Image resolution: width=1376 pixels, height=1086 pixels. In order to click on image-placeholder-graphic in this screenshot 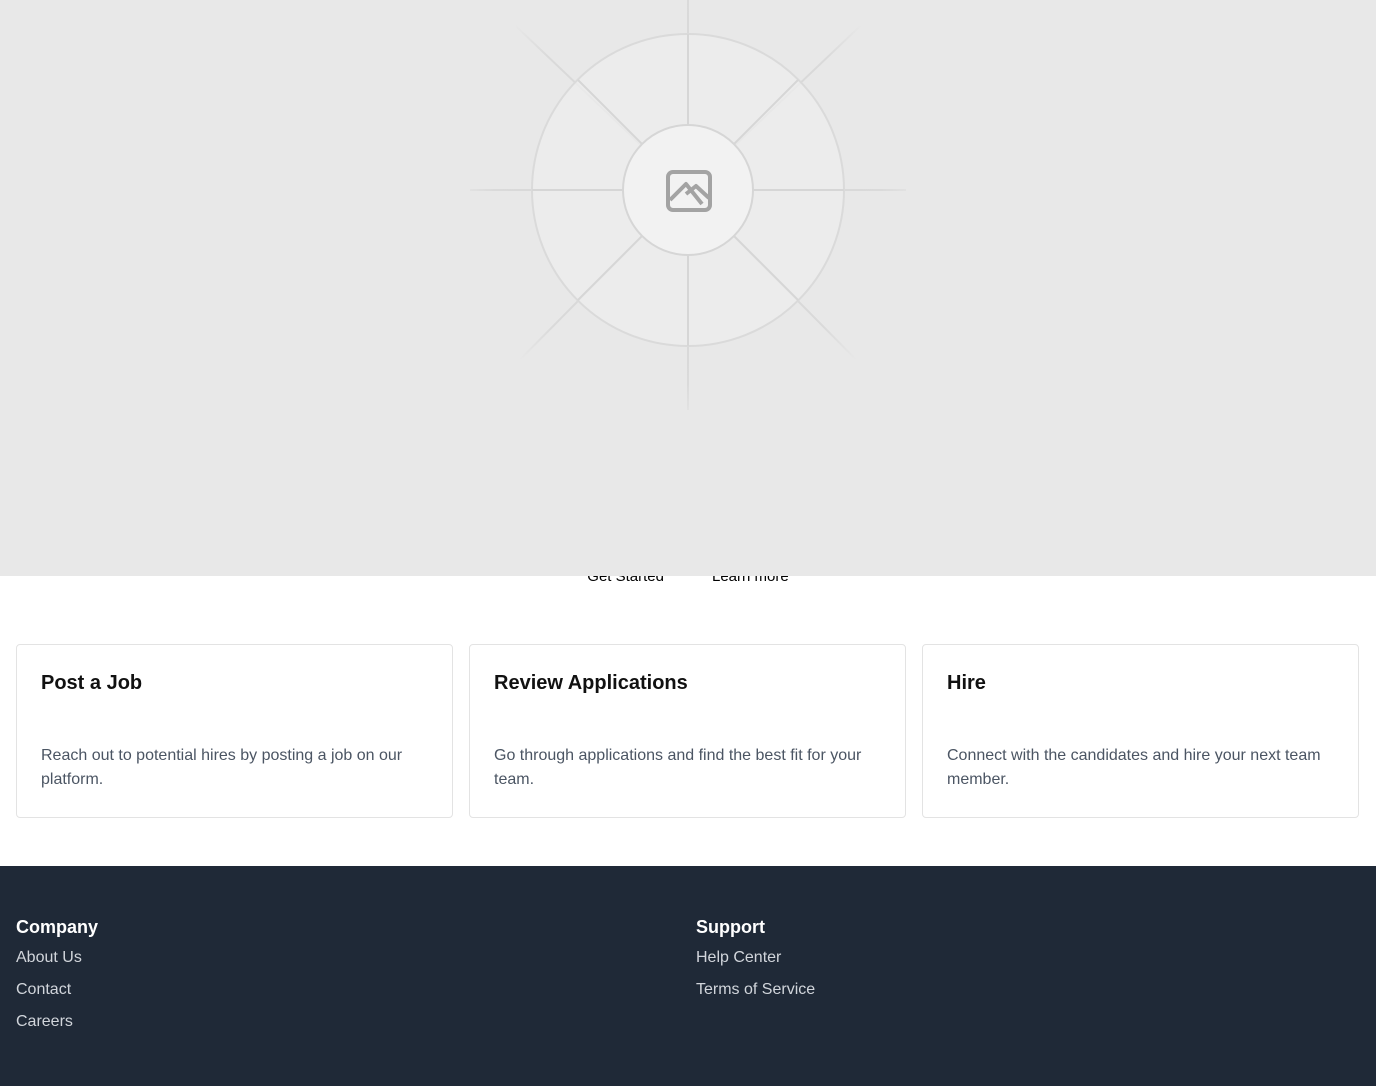, I will do `click(688, 205)`.